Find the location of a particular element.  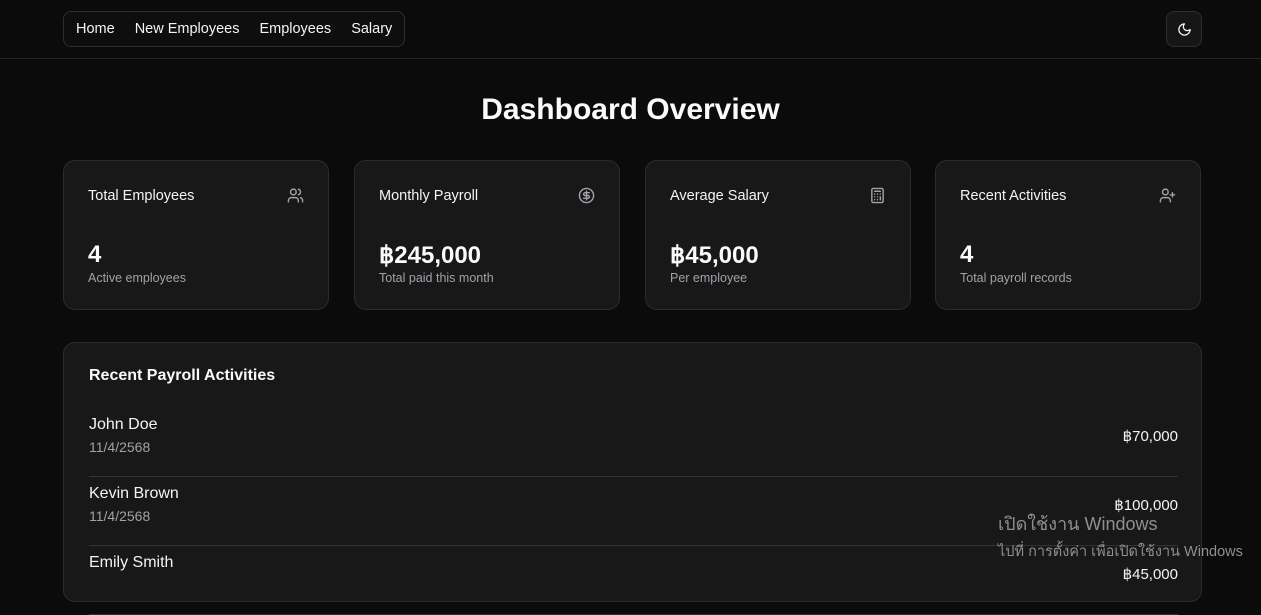

stat-card-subtitle: Per employee is located at coordinates (709, 278).